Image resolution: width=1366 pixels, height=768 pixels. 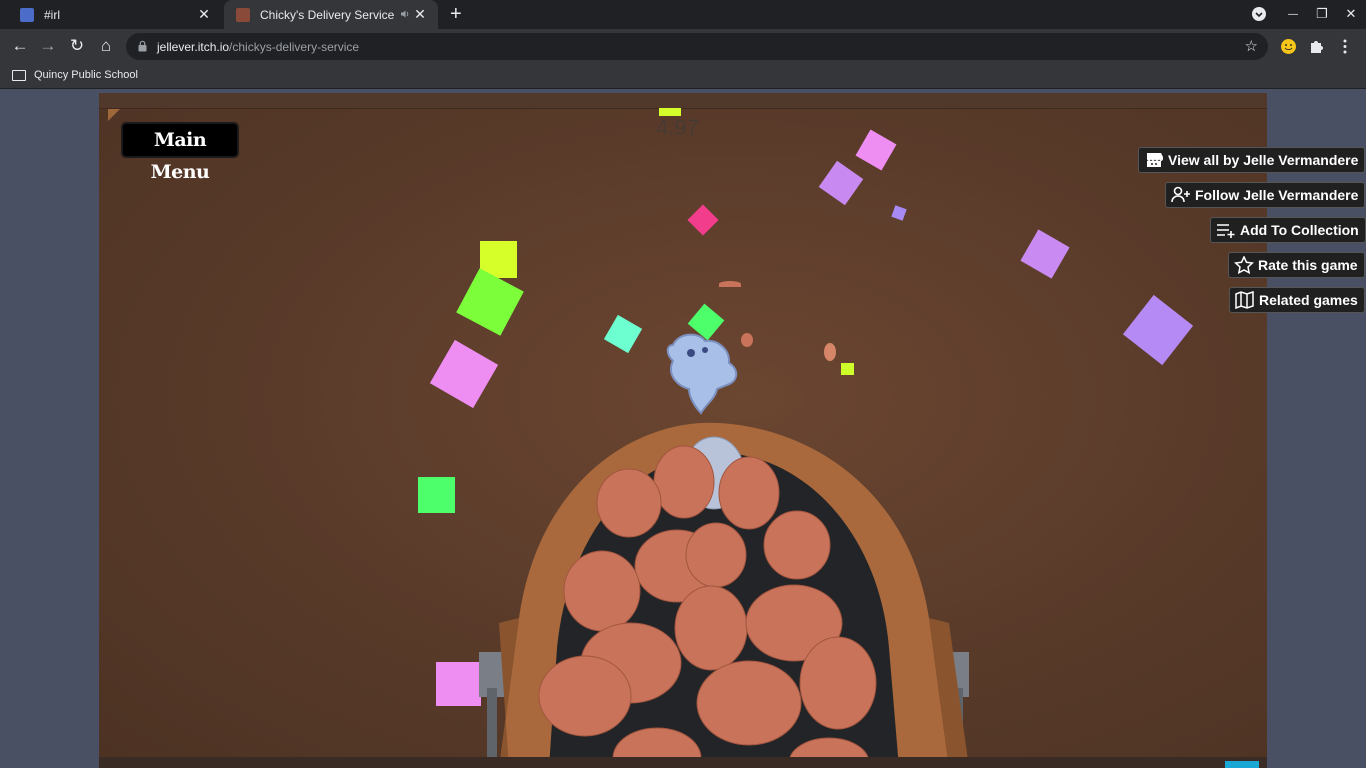 I want to click on button-label: Add To Collection, so click(x=1299, y=230).